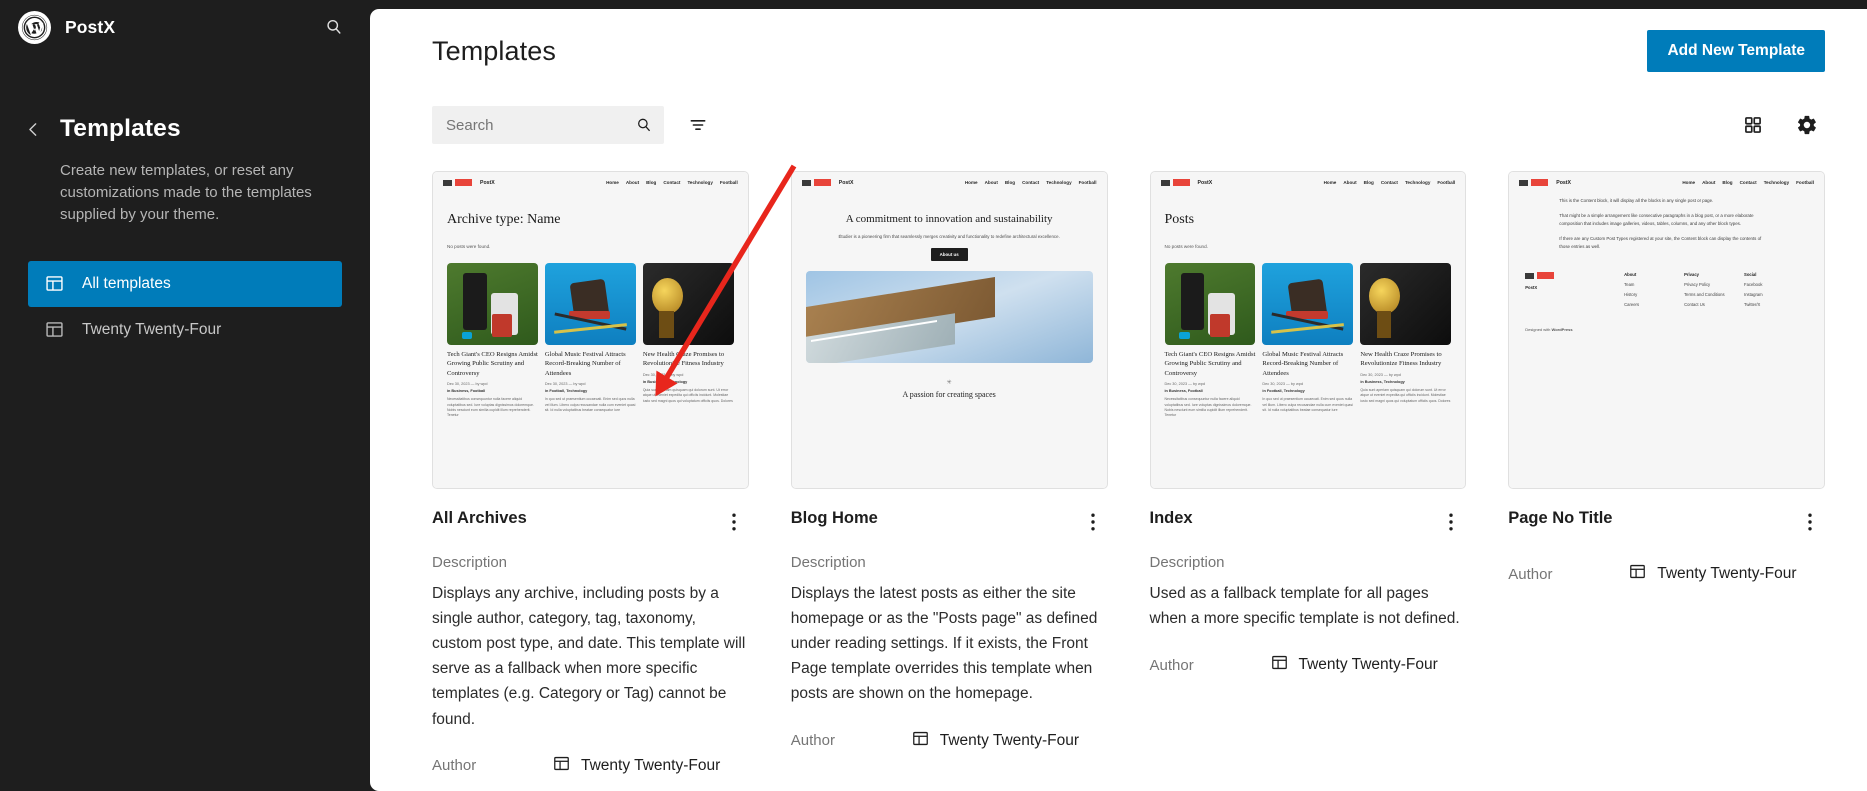 The height and width of the screenshot is (791, 1867). I want to click on preview-post-cats: in Business, Technology, so click(665, 381).